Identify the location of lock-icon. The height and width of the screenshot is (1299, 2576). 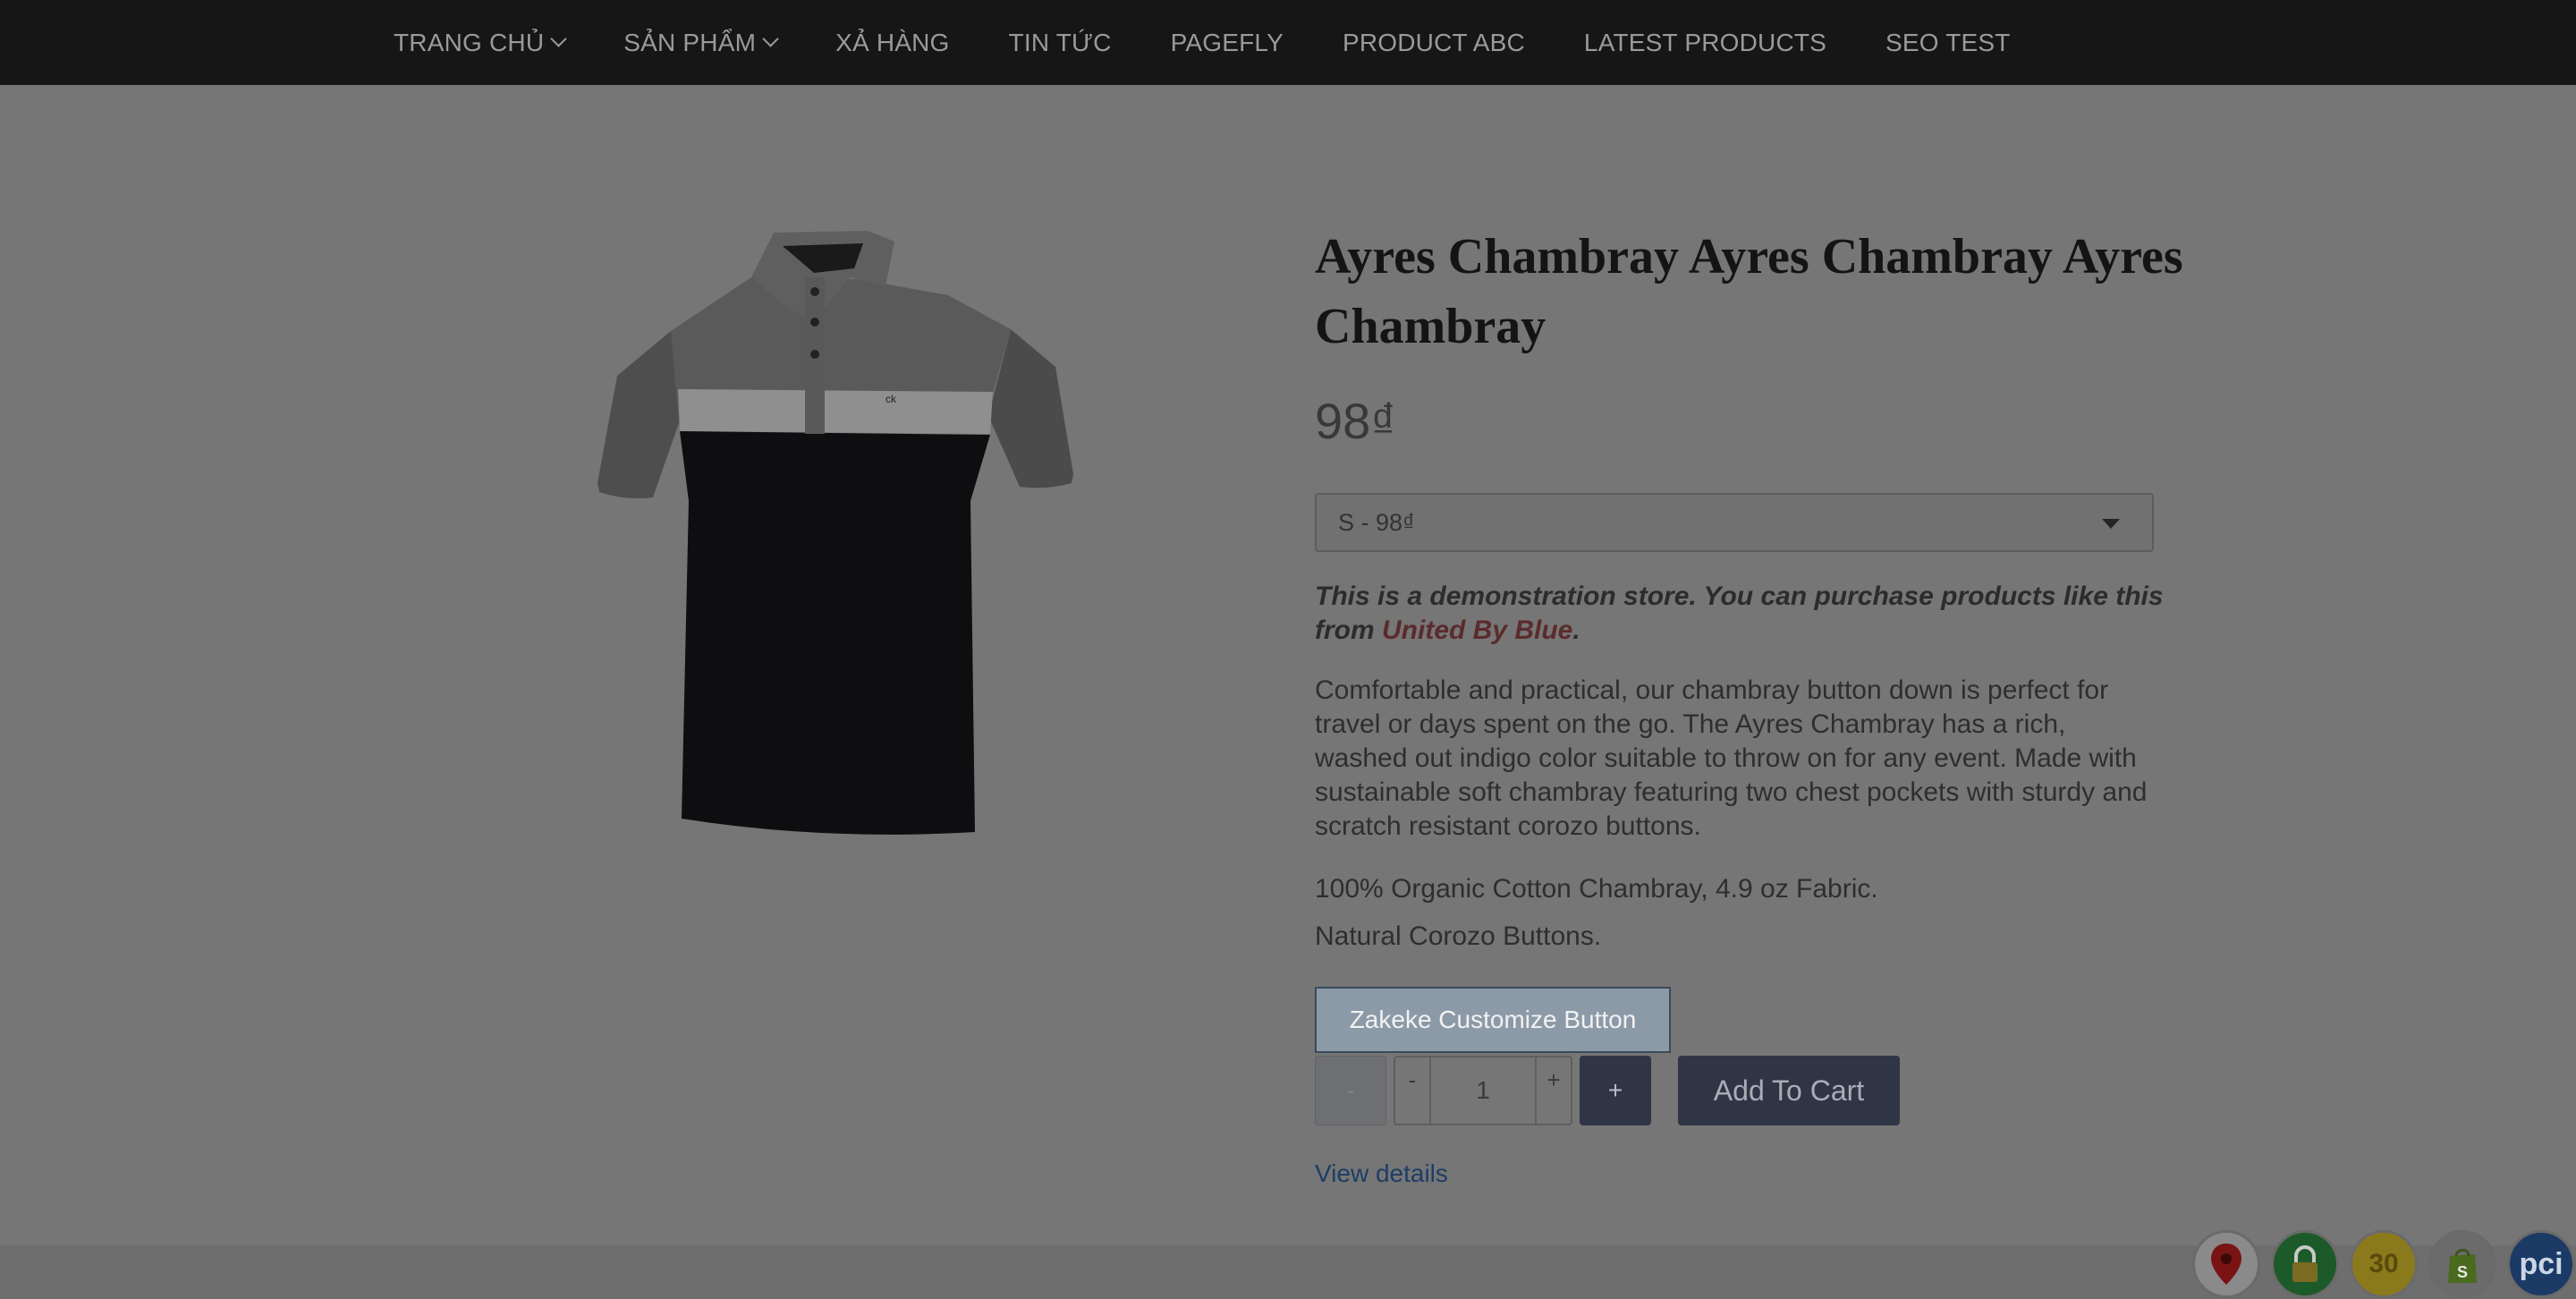
(2305, 1264).